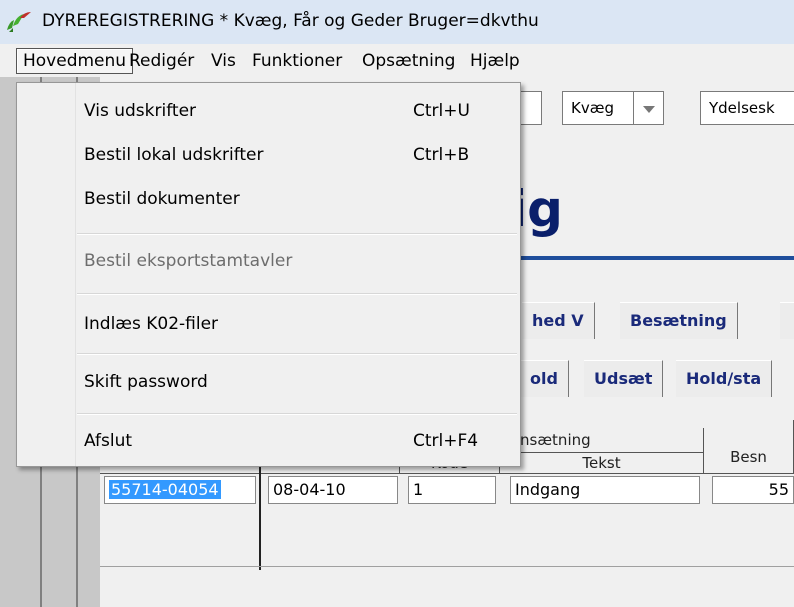  Describe the element at coordinates (447, 566) in the screenshot. I see `row-divider` at that location.